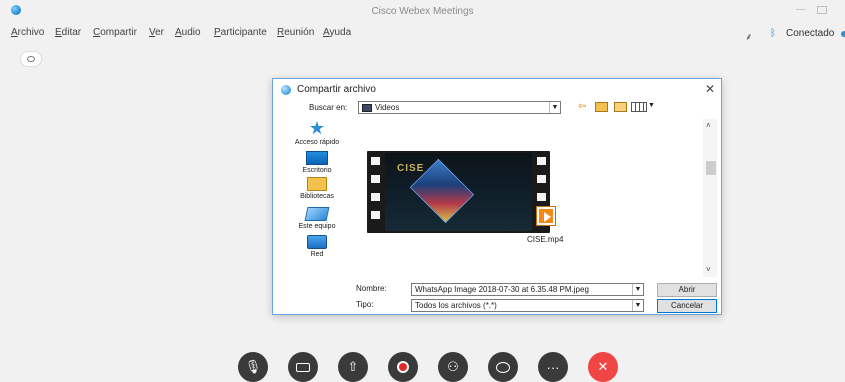 The width and height of the screenshot is (845, 382). I want to click on mute-button: 🎙, so click(253, 367).